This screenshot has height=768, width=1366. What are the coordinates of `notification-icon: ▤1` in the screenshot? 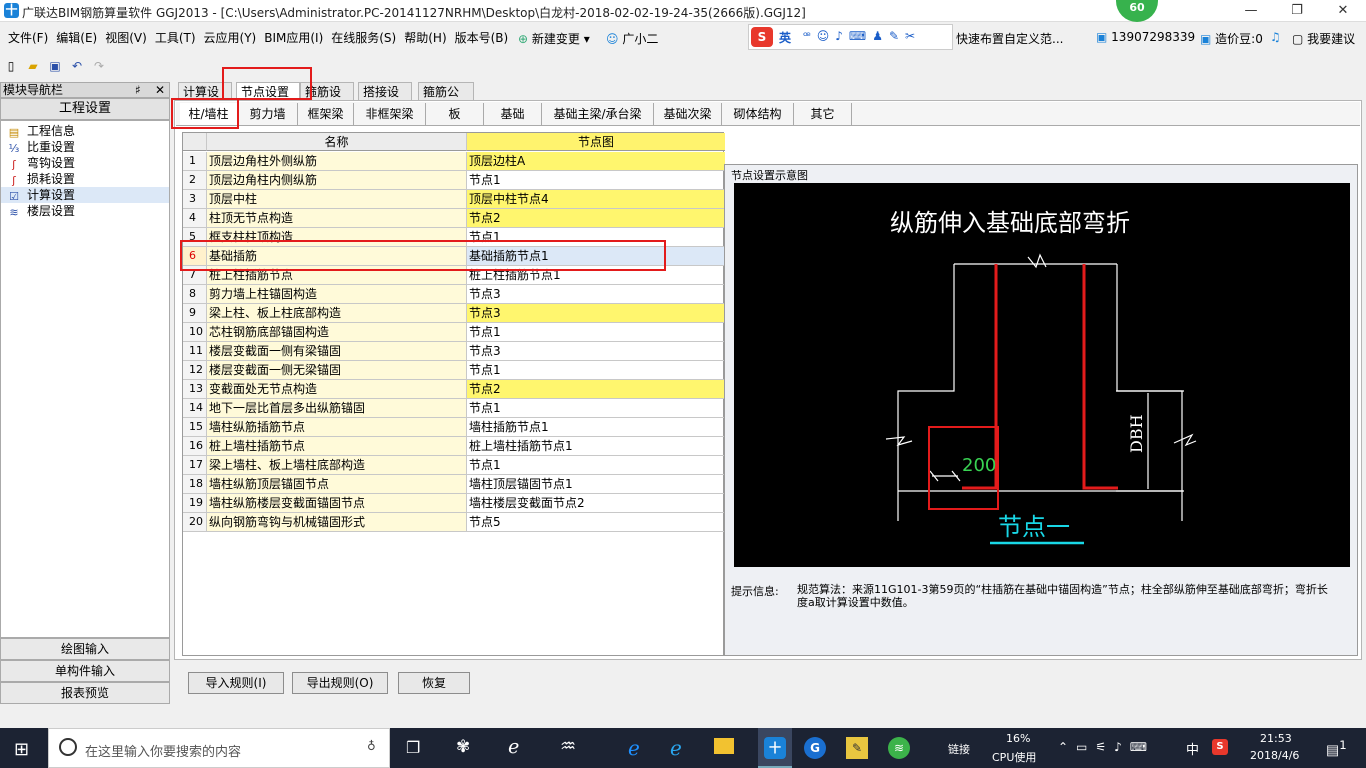 It's located at (1336, 748).